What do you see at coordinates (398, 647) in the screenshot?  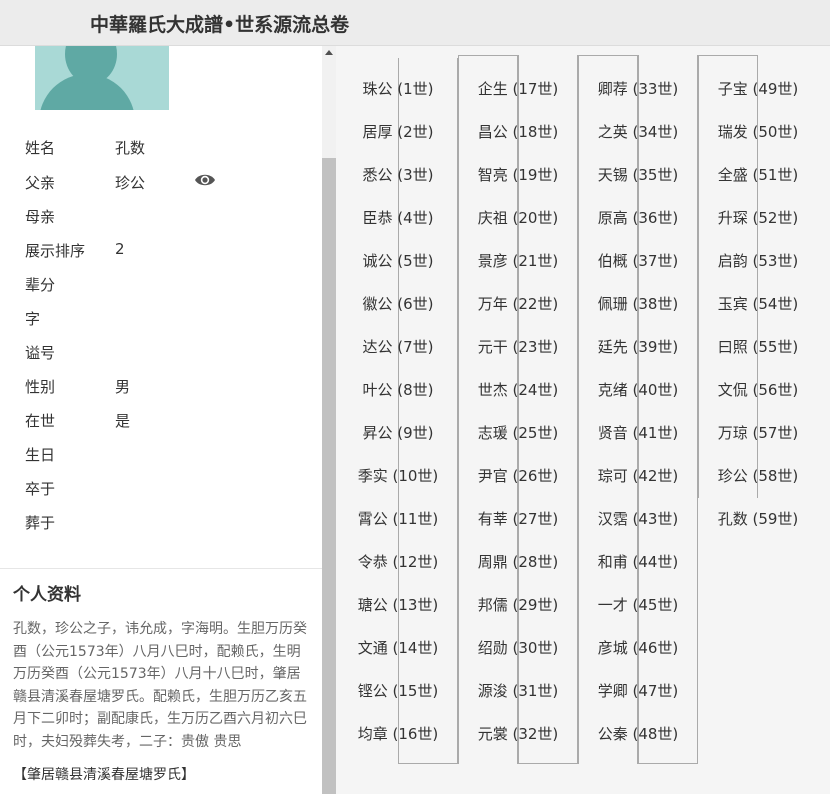 I see `generation-item: 文通 (14世)` at bounding box center [398, 647].